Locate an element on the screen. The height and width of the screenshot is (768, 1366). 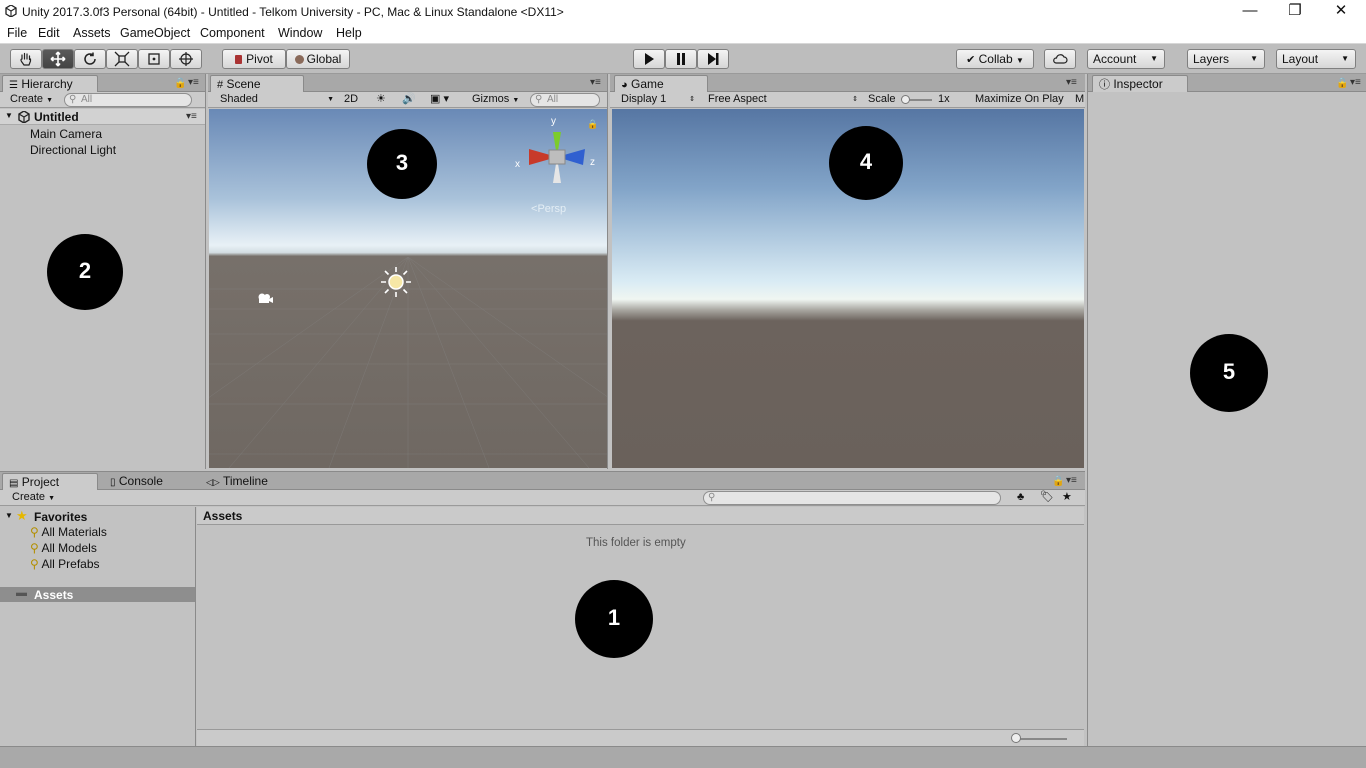
console-icon: ▯ is located at coordinates (113, 482).